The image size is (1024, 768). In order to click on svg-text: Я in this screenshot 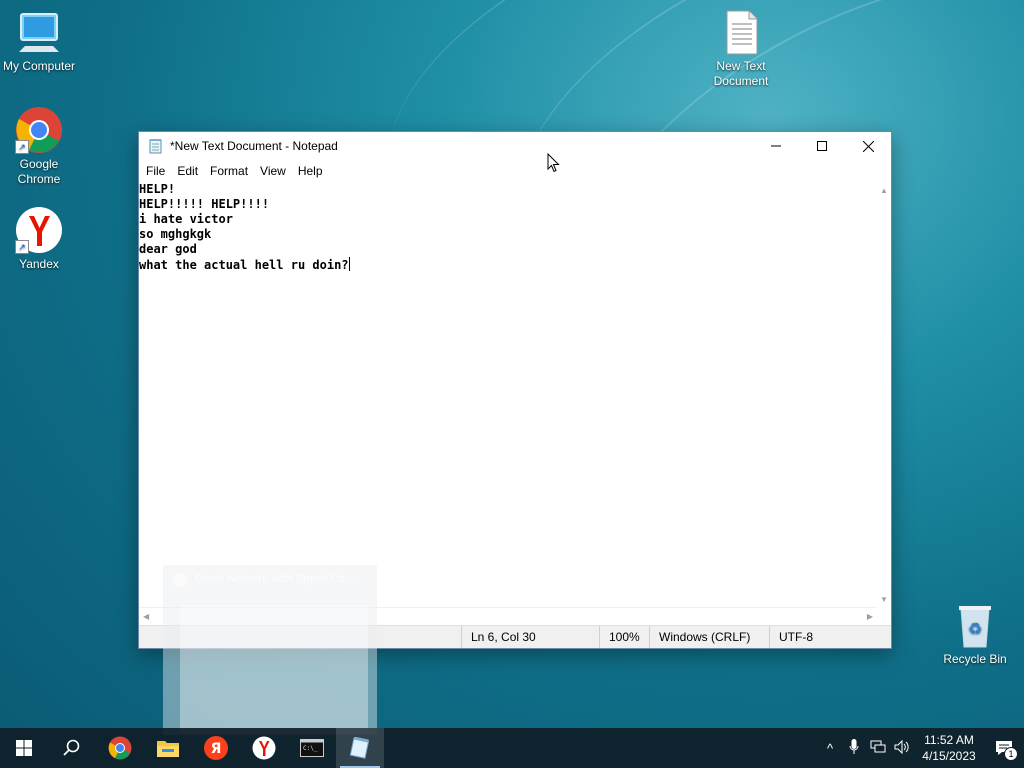, I will do `click(216, 749)`.